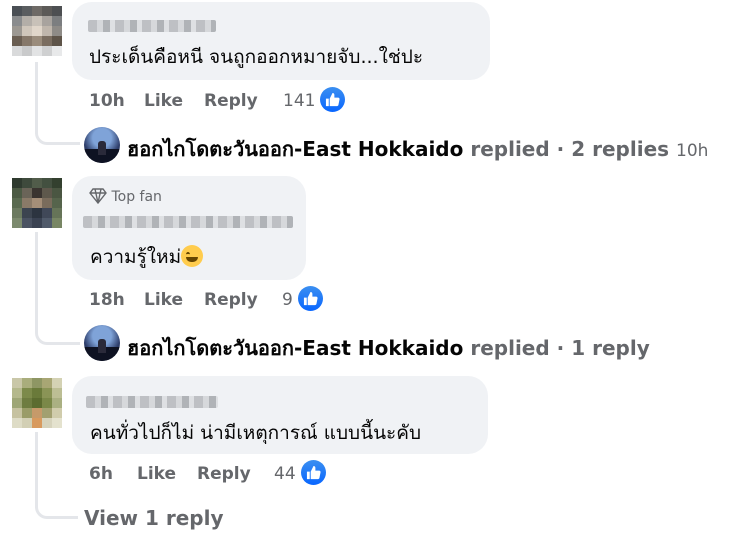 Image resolution: width=741 pixels, height=536 pixels. What do you see at coordinates (280, 415) in the screenshot?
I see `comment-bubble: คนทั่วไปก็ไม่ น่ามีเหตุการณ์ แบบนี้นะคับ` at bounding box center [280, 415].